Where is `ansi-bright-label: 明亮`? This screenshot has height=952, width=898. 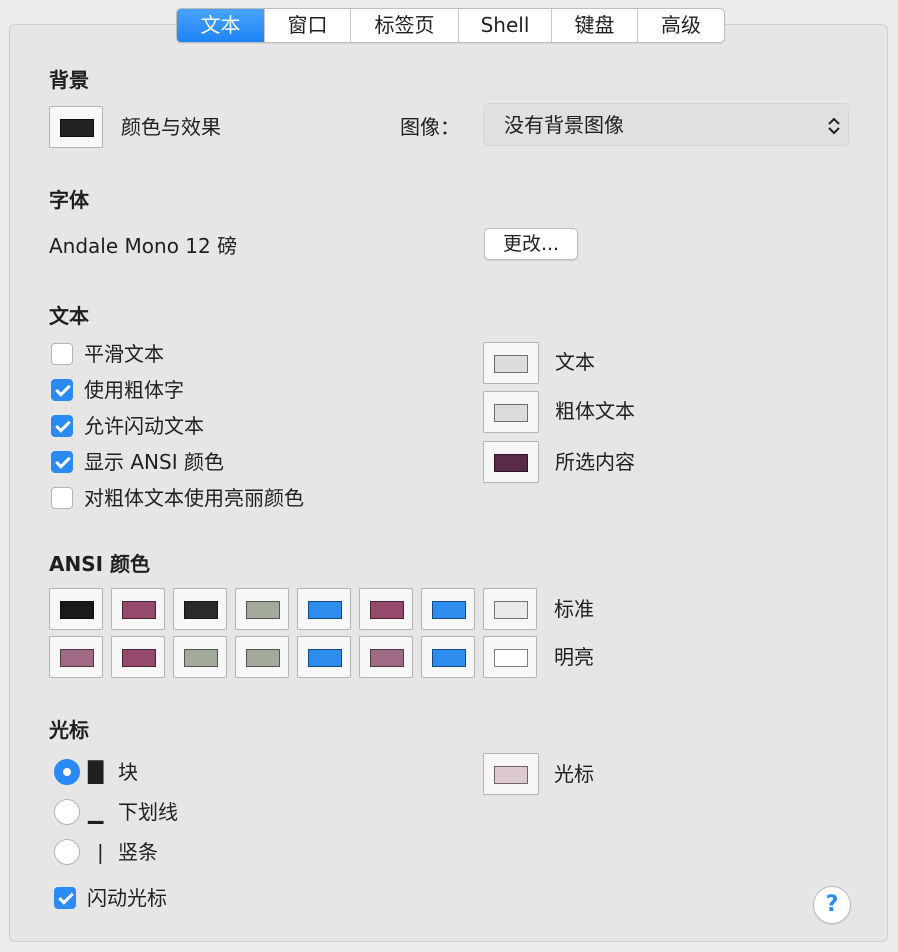
ansi-bright-label: 明亮 is located at coordinates (574, 657).